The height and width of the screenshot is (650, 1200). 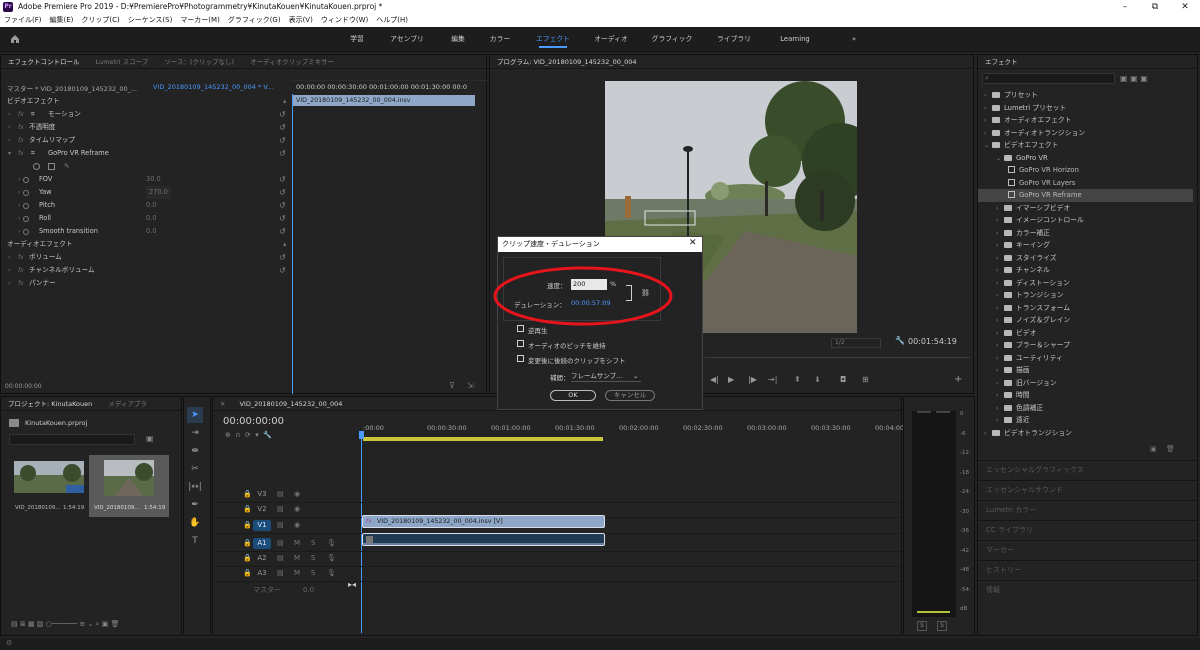 I want to click on lift-icon: ⇞, so click(x=797, y=379).